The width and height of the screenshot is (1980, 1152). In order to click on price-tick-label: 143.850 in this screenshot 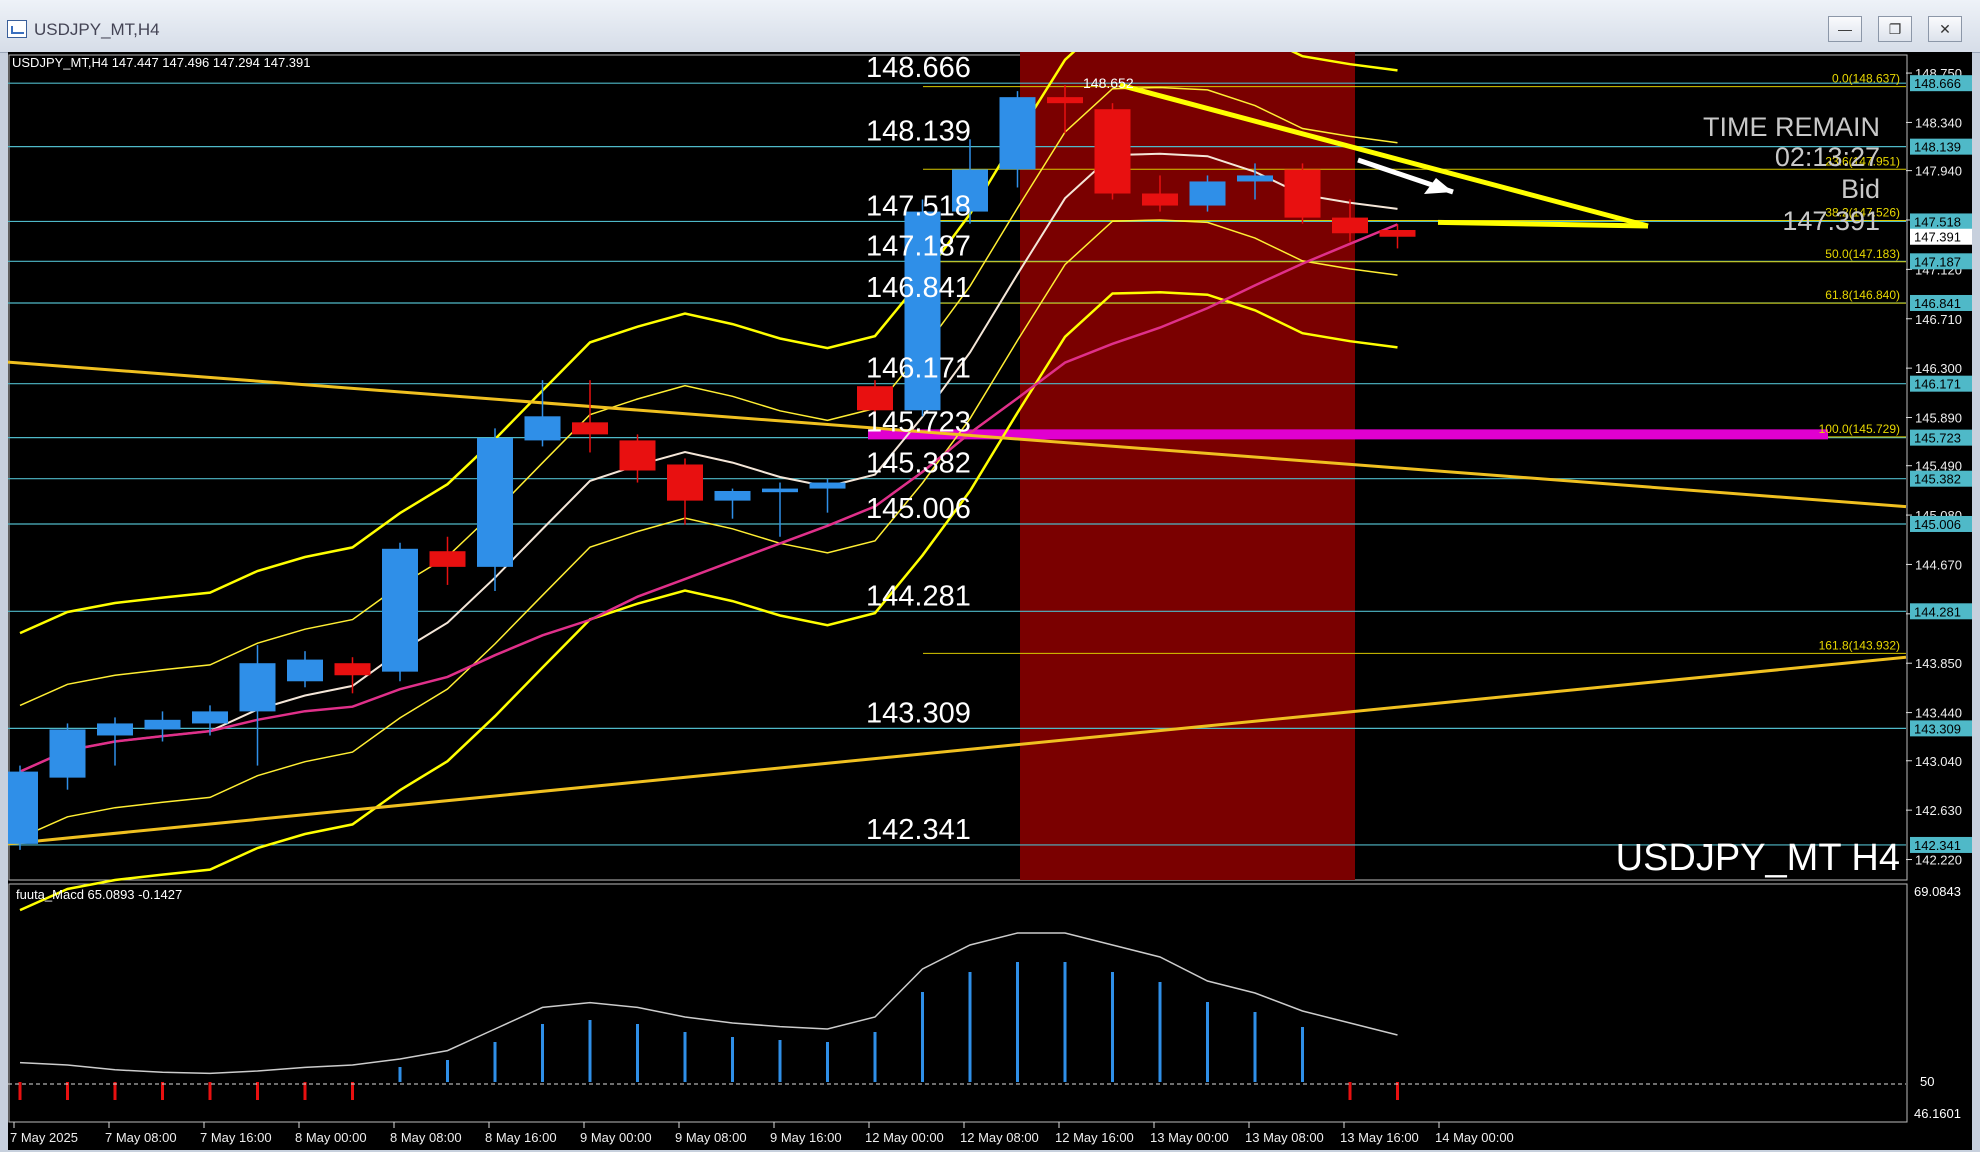, I will do `click(1938, 663)`.